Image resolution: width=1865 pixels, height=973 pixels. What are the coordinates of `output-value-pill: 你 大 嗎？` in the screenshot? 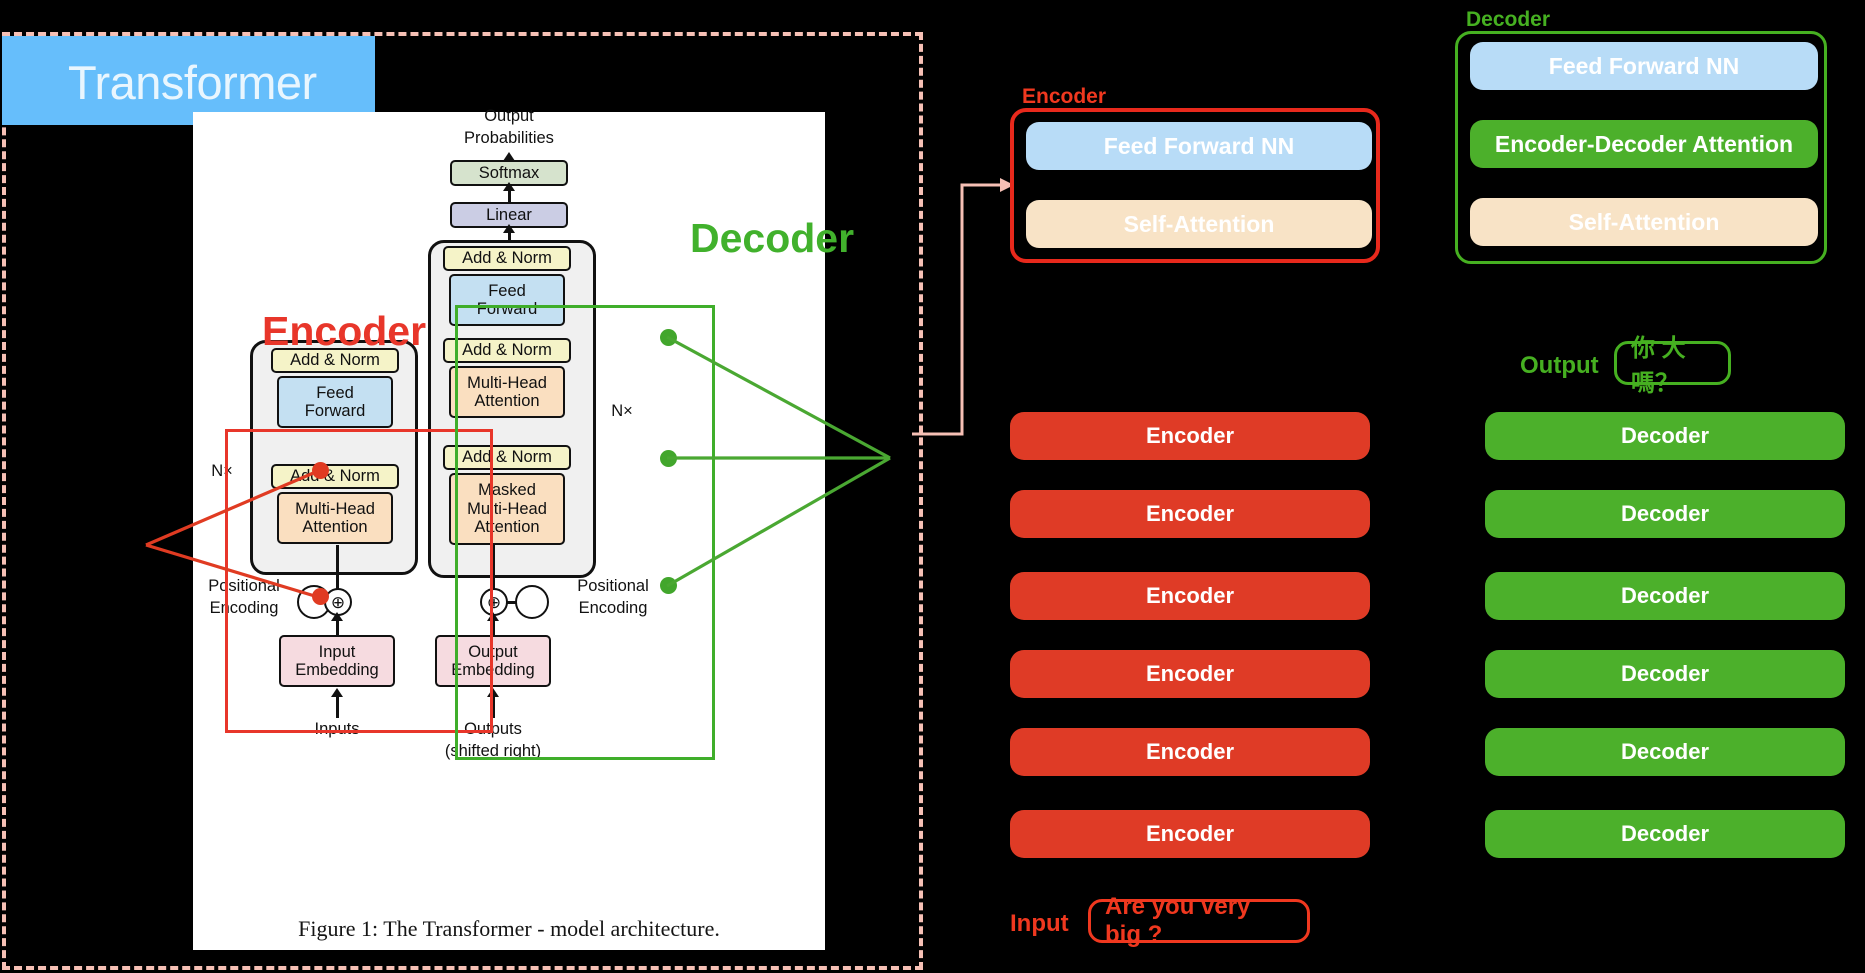 It's located at (1672, 366).